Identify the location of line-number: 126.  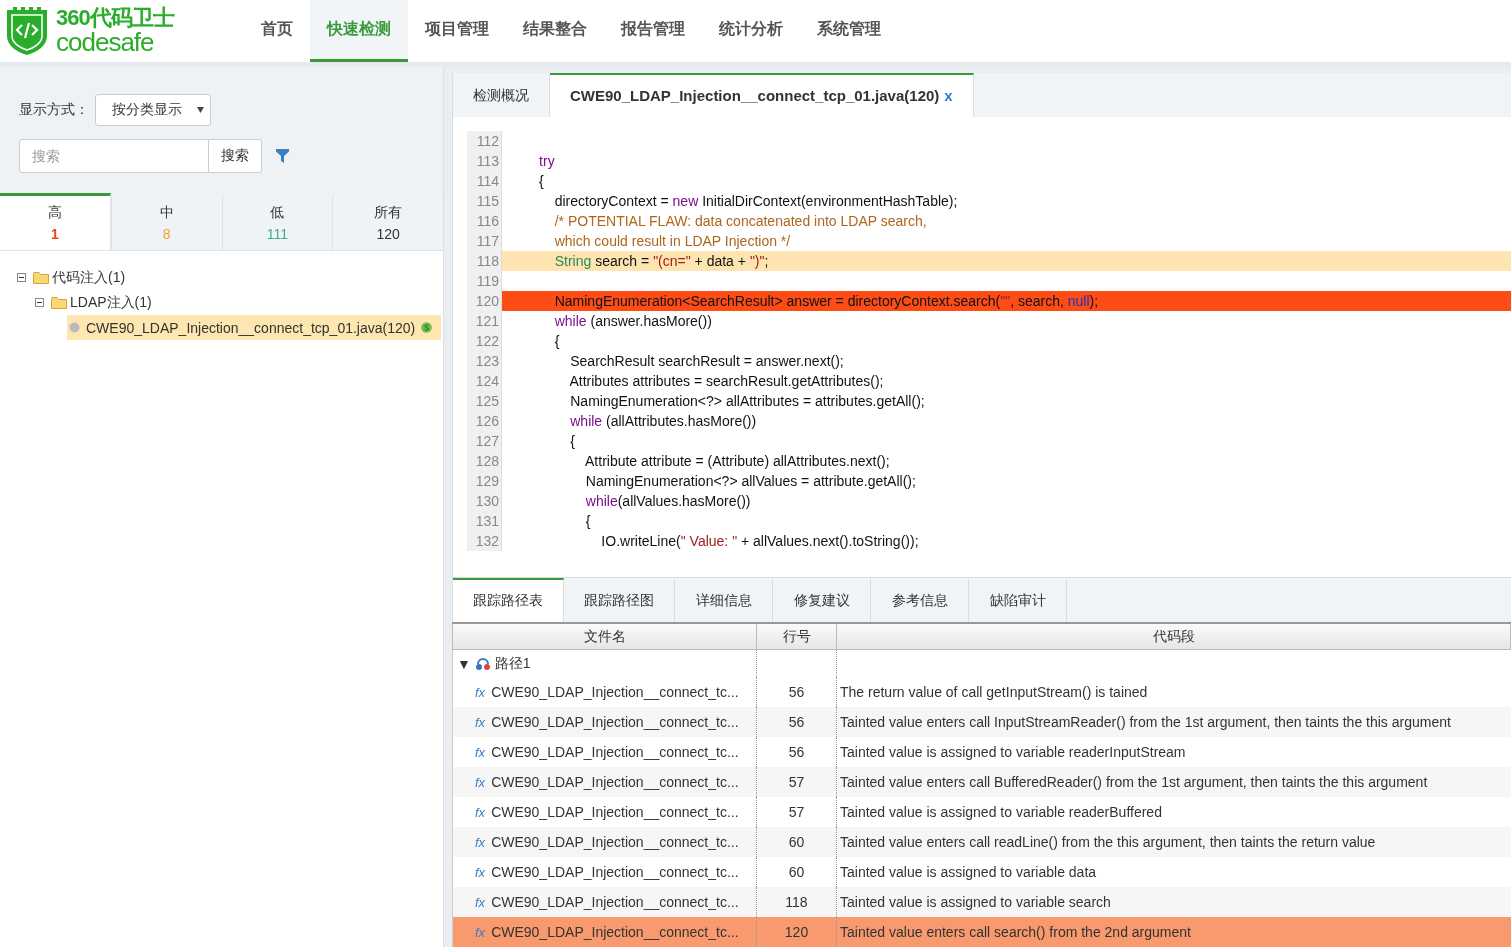
(484, 420).